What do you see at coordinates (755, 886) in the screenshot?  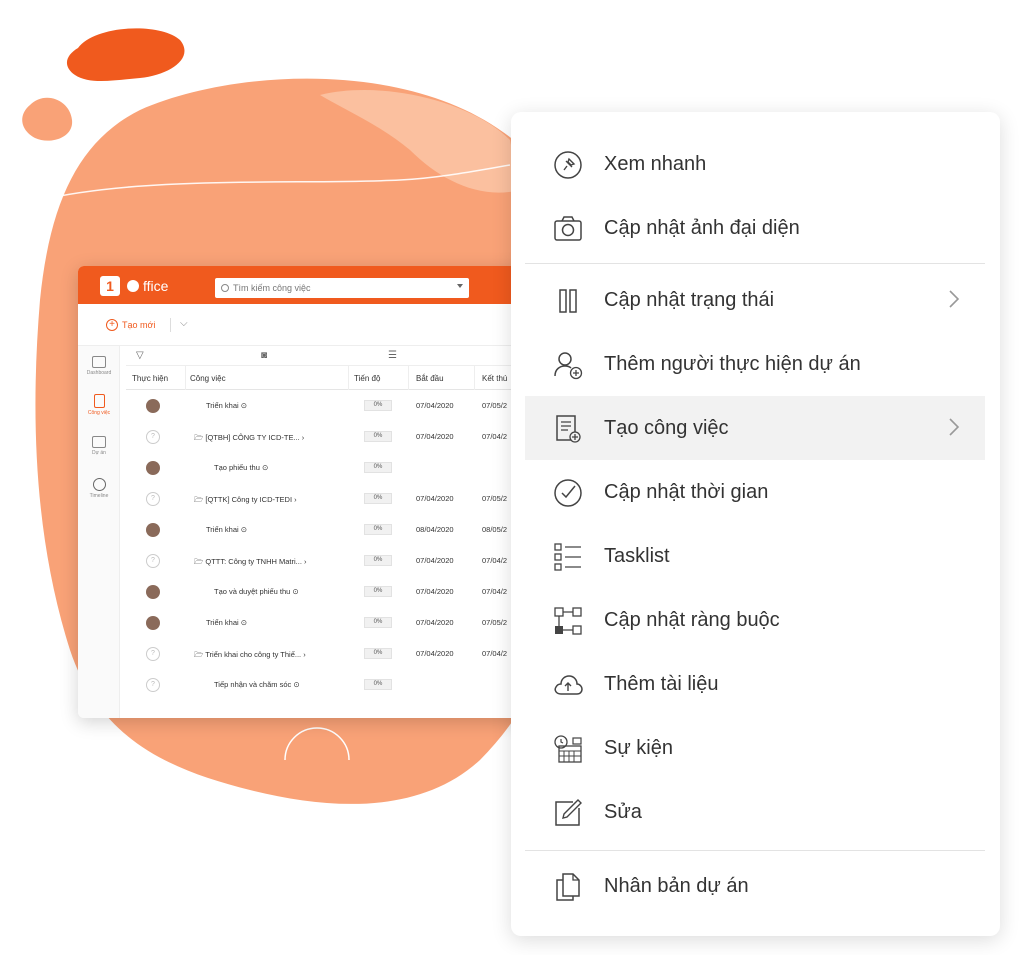 I see `menu-item-duplicate-project: Nhân bản dự án` at bounding box center [755, 886].